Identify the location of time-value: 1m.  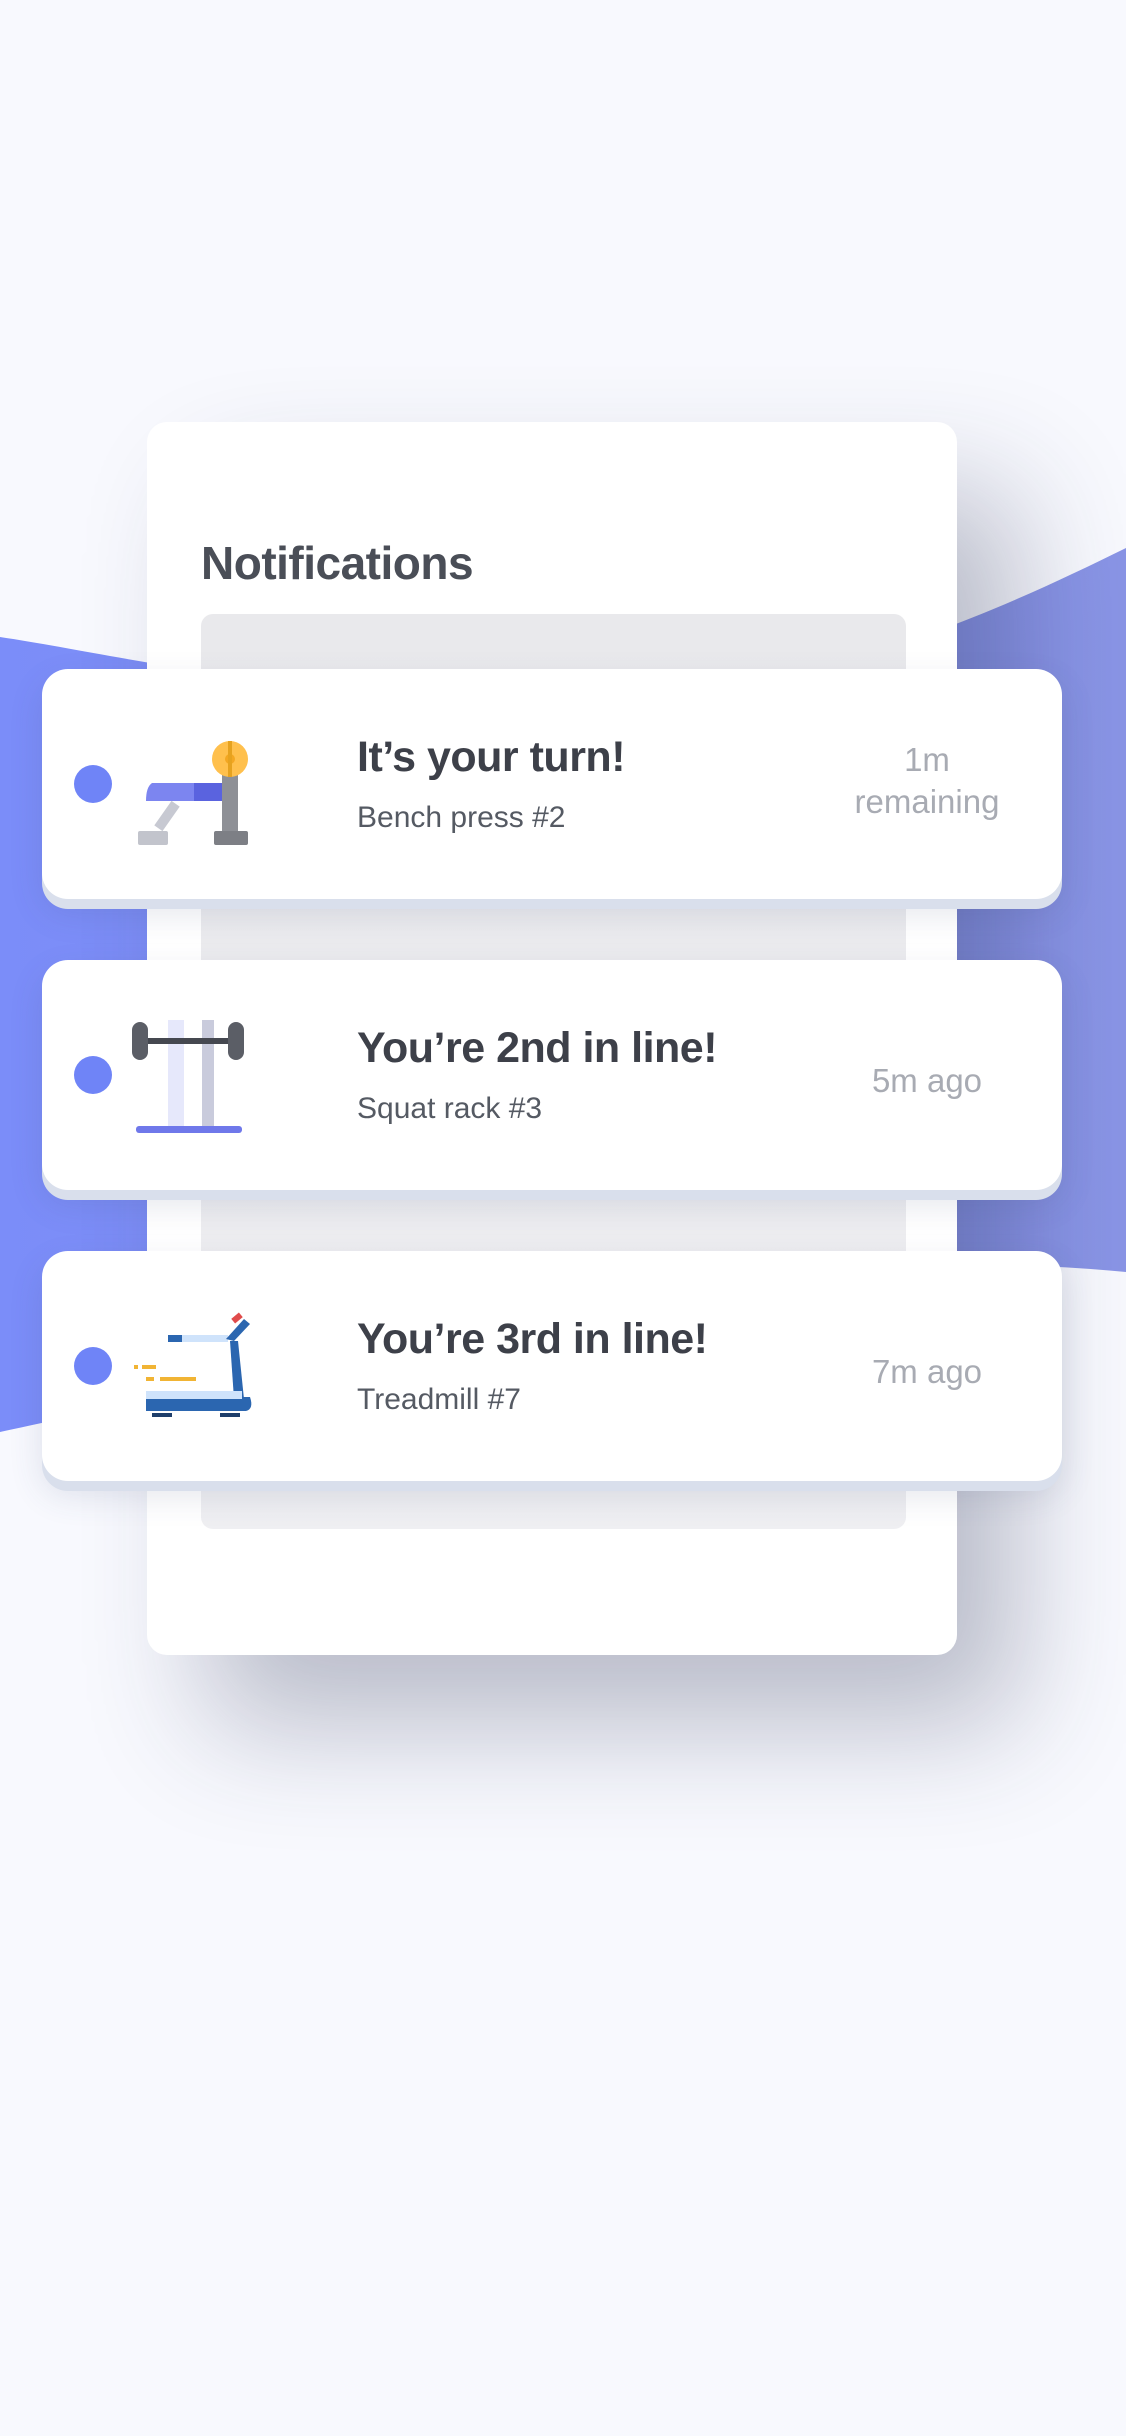
(927, 759).